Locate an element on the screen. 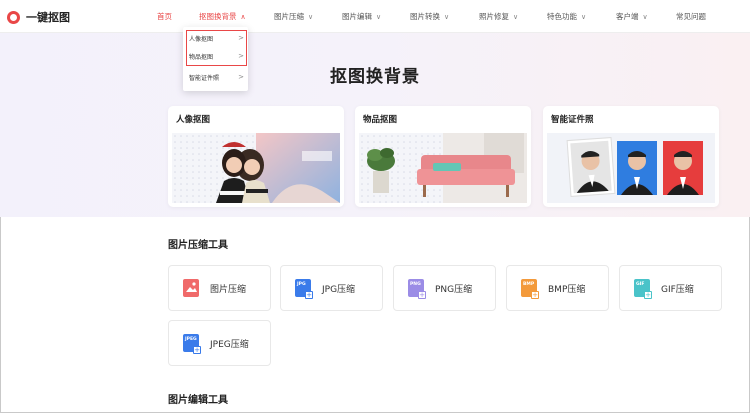 The height and width of the screenshot is (413, 750). tool-label: GIF压缩 is located at coordinates (677, 289).